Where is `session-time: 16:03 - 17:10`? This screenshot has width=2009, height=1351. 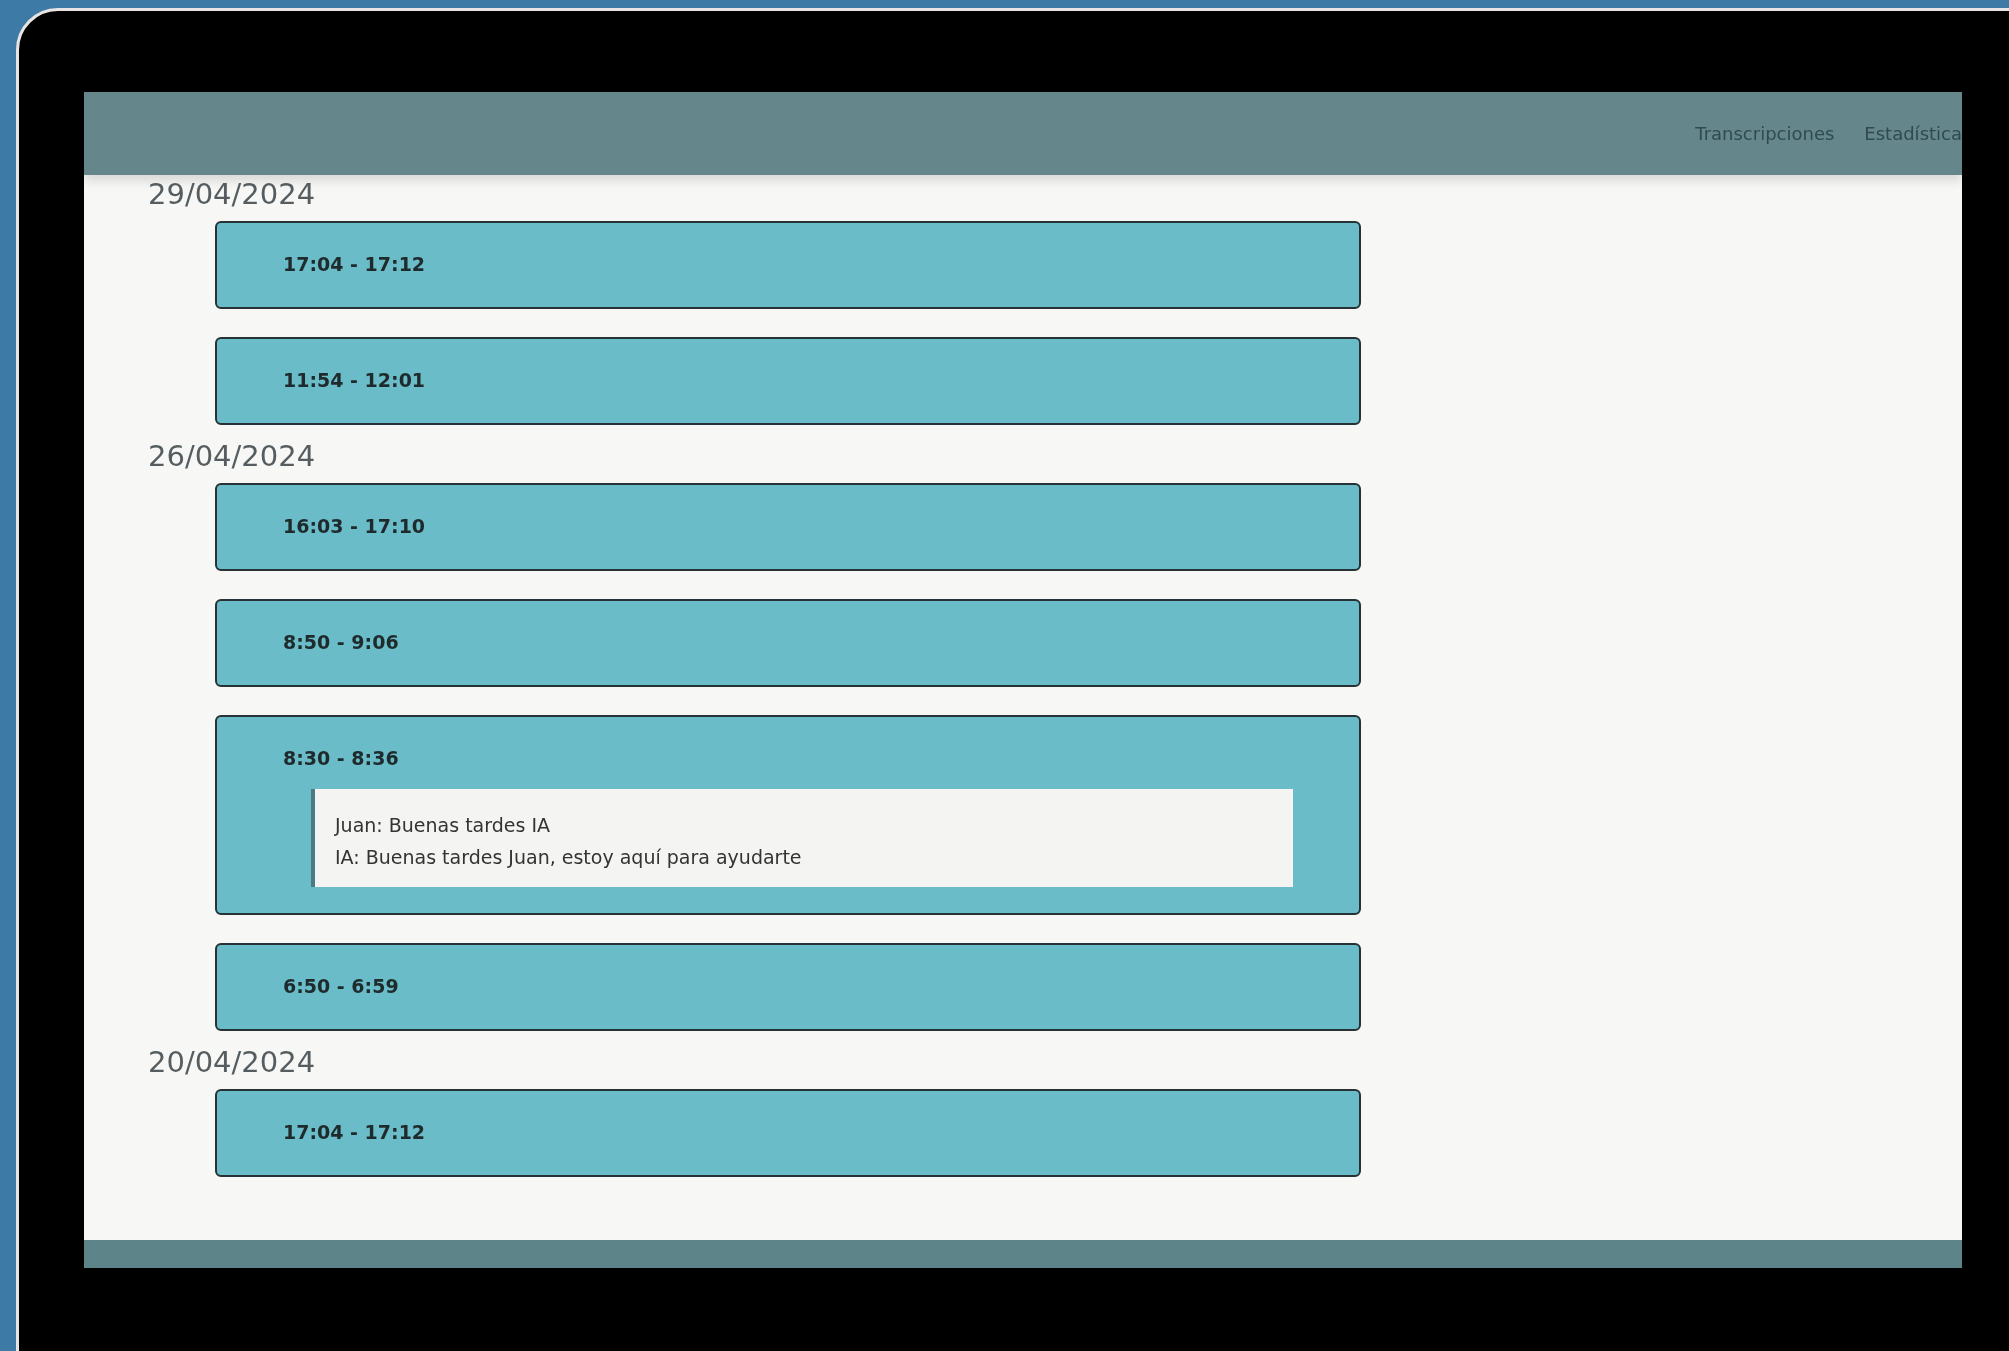
session-time: 16:03 - 17:10 is located at coordinates (354, 526).